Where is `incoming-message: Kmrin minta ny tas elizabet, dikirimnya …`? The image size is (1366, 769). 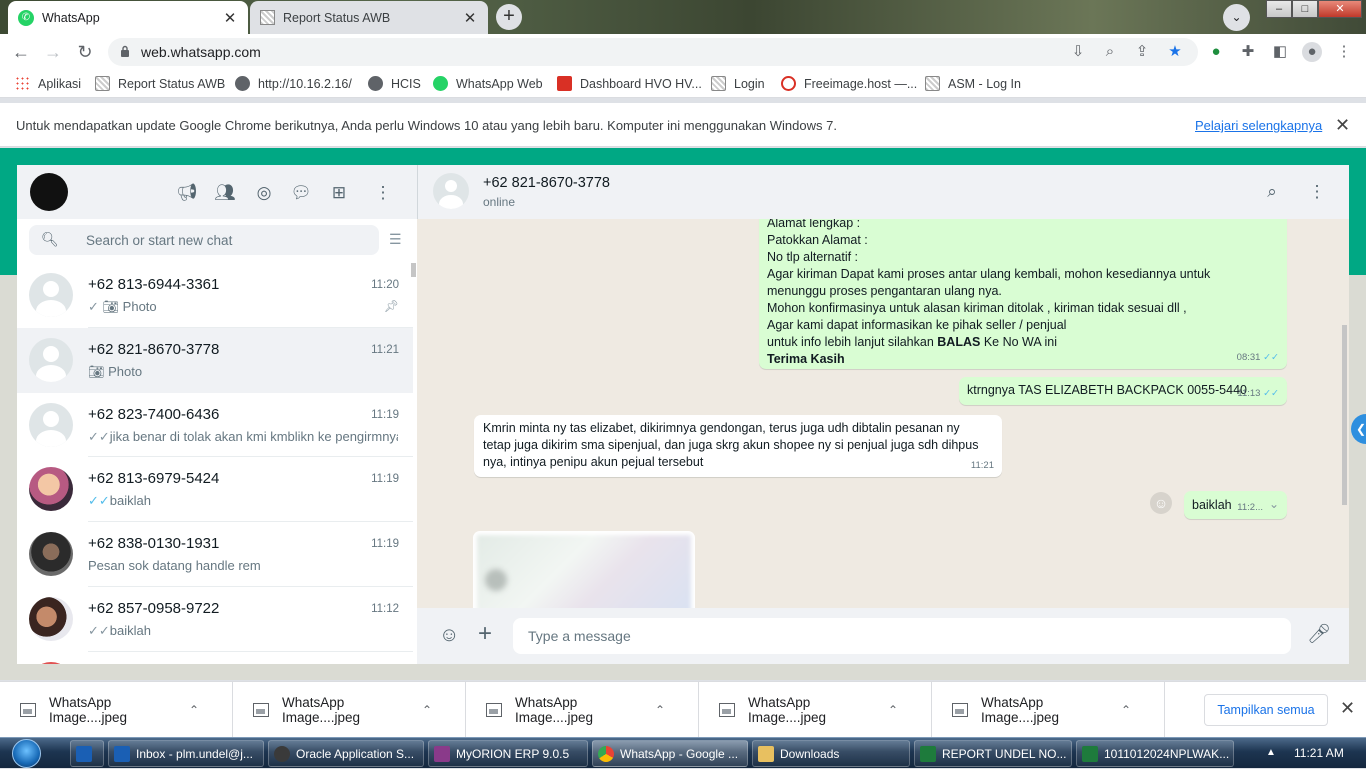
incoming-message: Kmrin minta ny tas elizabet, dikirimnya … is located at coordinates (738, 446).